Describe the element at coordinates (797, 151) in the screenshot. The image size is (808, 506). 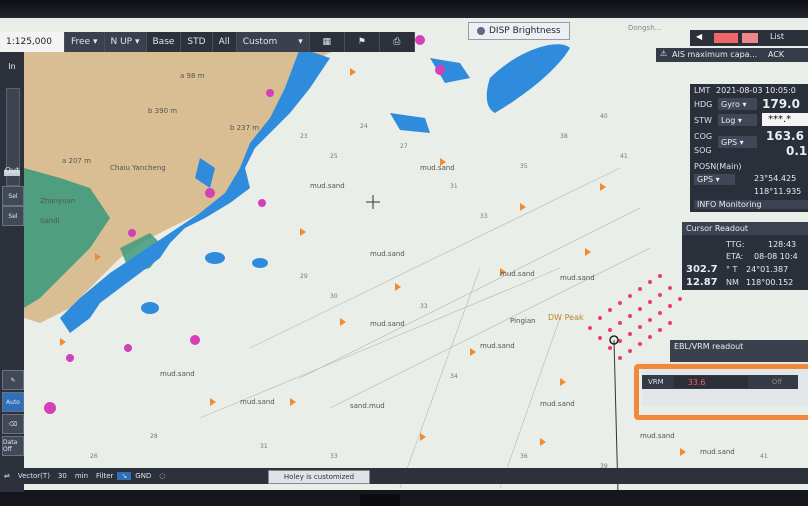
I see `sog-value: 0.1` at that location.